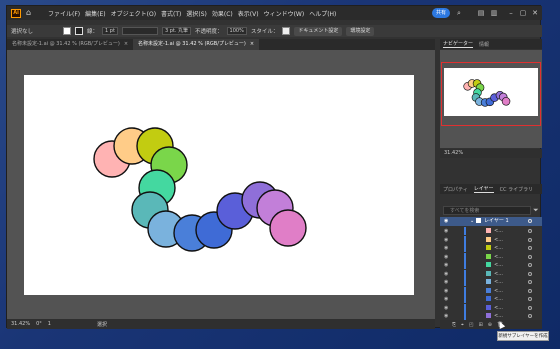  I want to click on filter-icon: ⏷, so click(536, 210).